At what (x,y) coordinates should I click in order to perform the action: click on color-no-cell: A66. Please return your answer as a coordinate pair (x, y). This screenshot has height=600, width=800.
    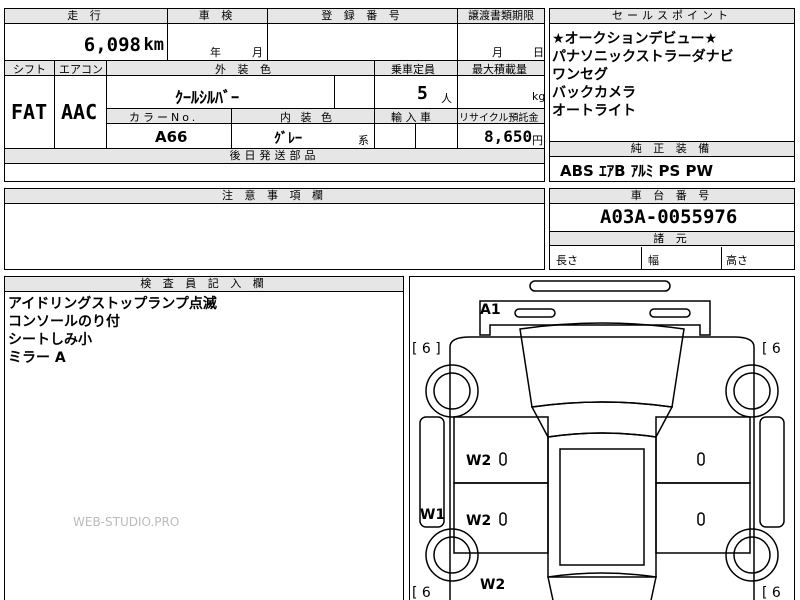
    Looking at the image, I should click on (169, 136).